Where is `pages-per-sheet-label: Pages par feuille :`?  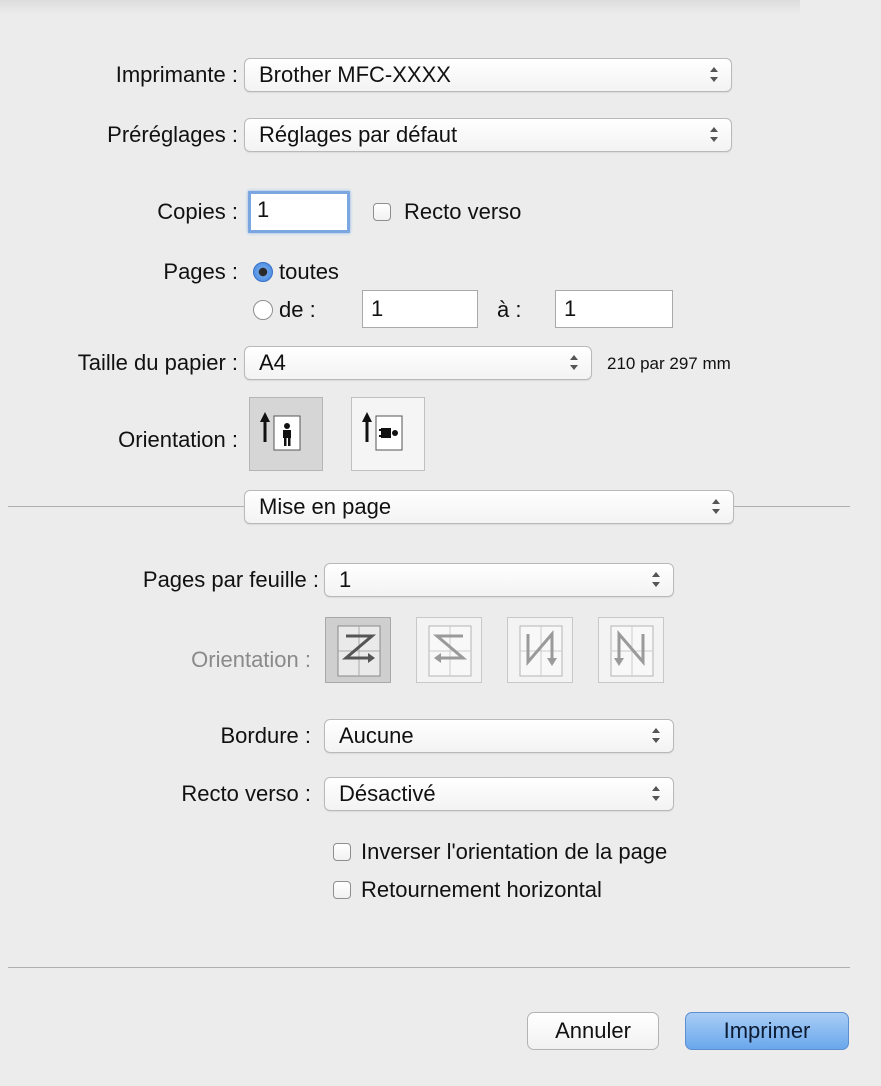 pages-per-sheet-label: Pages par feuille : is located at coordinates (230, 579).